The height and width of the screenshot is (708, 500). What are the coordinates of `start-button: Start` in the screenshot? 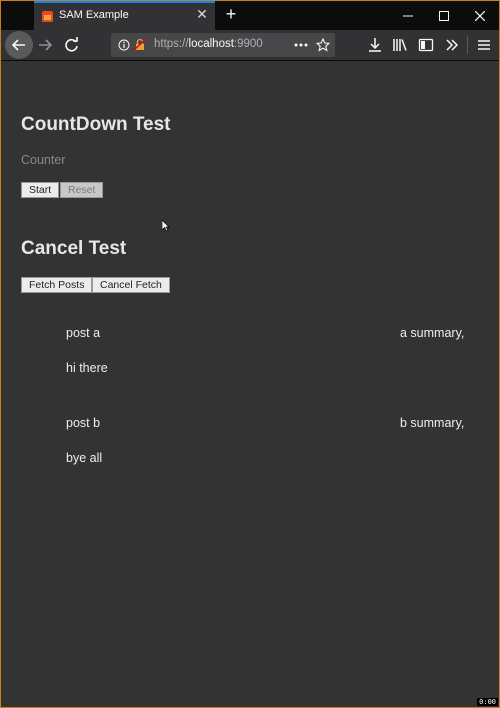 It's located at (40, 190).